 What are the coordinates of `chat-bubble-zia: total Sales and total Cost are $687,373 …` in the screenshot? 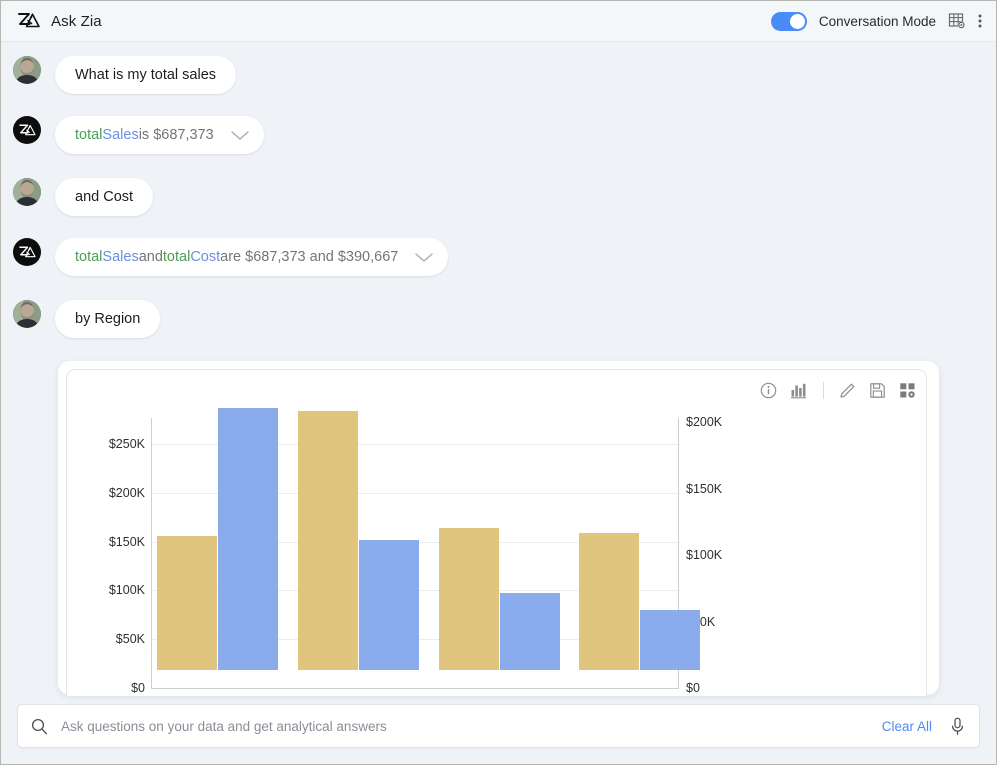 It's located at (252, 257).